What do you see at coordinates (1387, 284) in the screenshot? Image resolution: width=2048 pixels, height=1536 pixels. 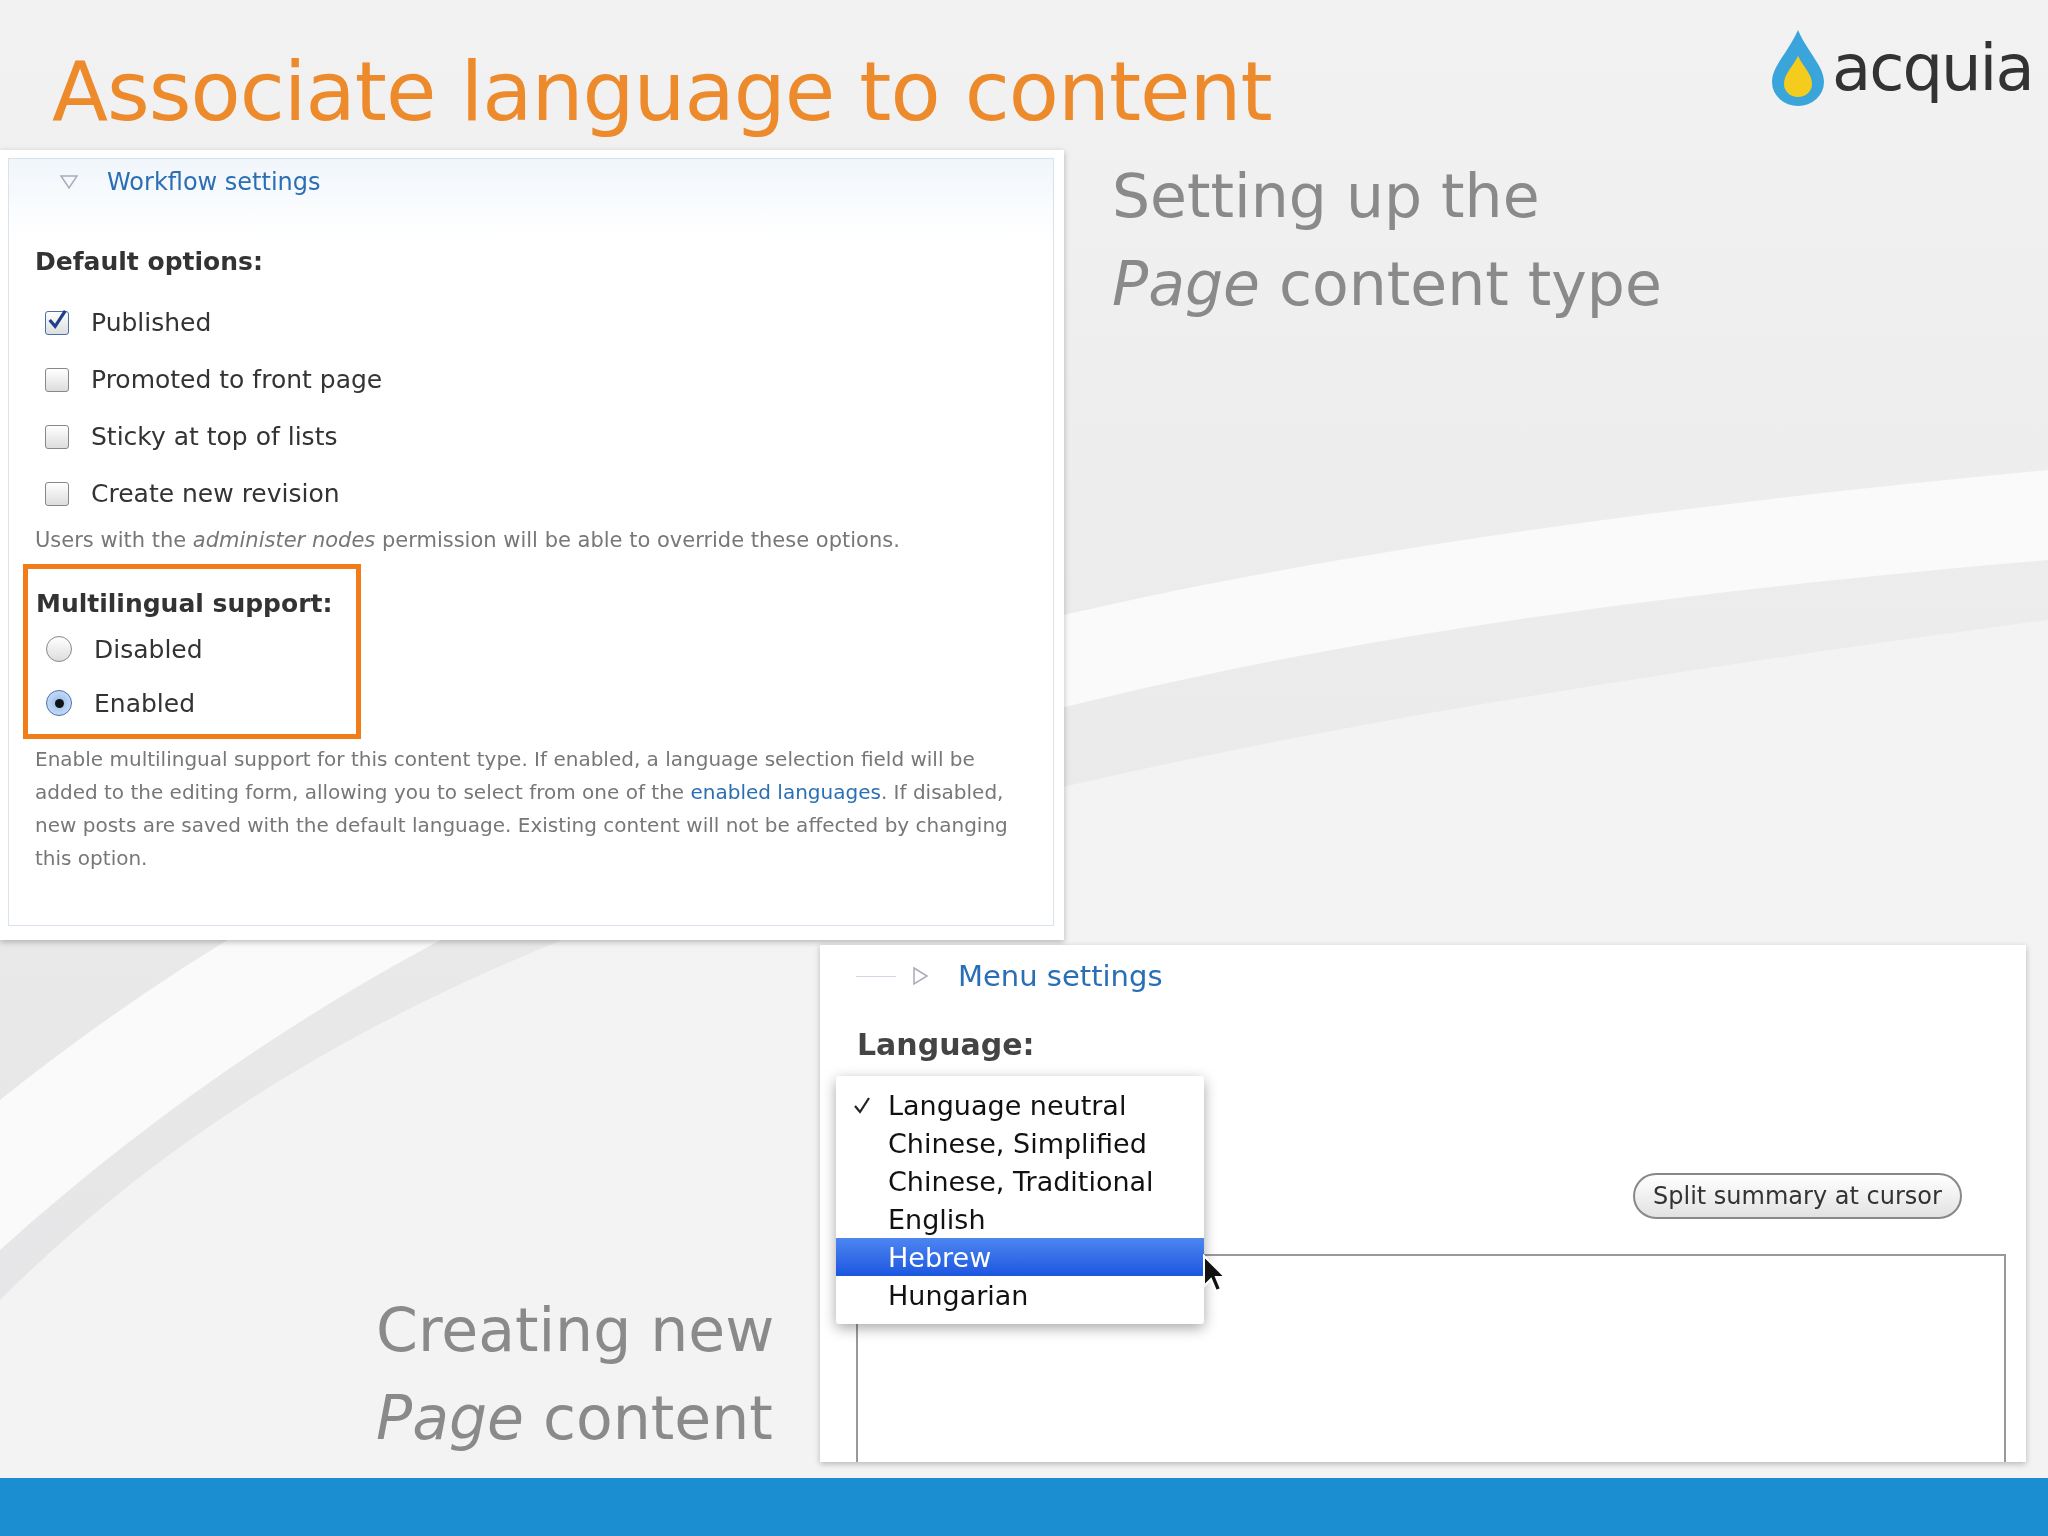 I see `caption-text: Page content type` at bounding box center [1387, 284].